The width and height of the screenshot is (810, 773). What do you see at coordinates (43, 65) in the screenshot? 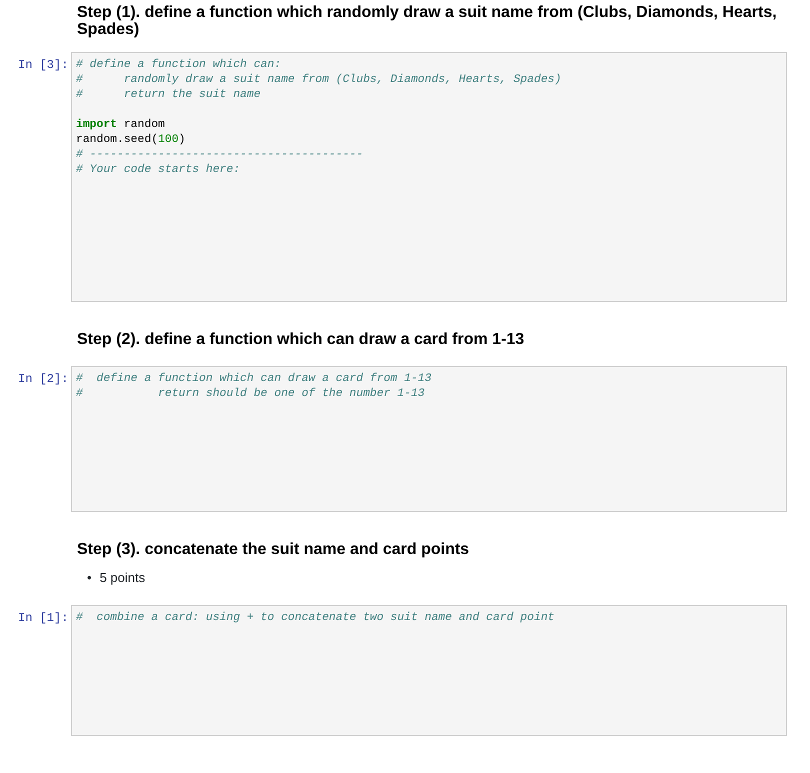
I see `cell-prompt: In [3]:` at bounding box center [43, 65].